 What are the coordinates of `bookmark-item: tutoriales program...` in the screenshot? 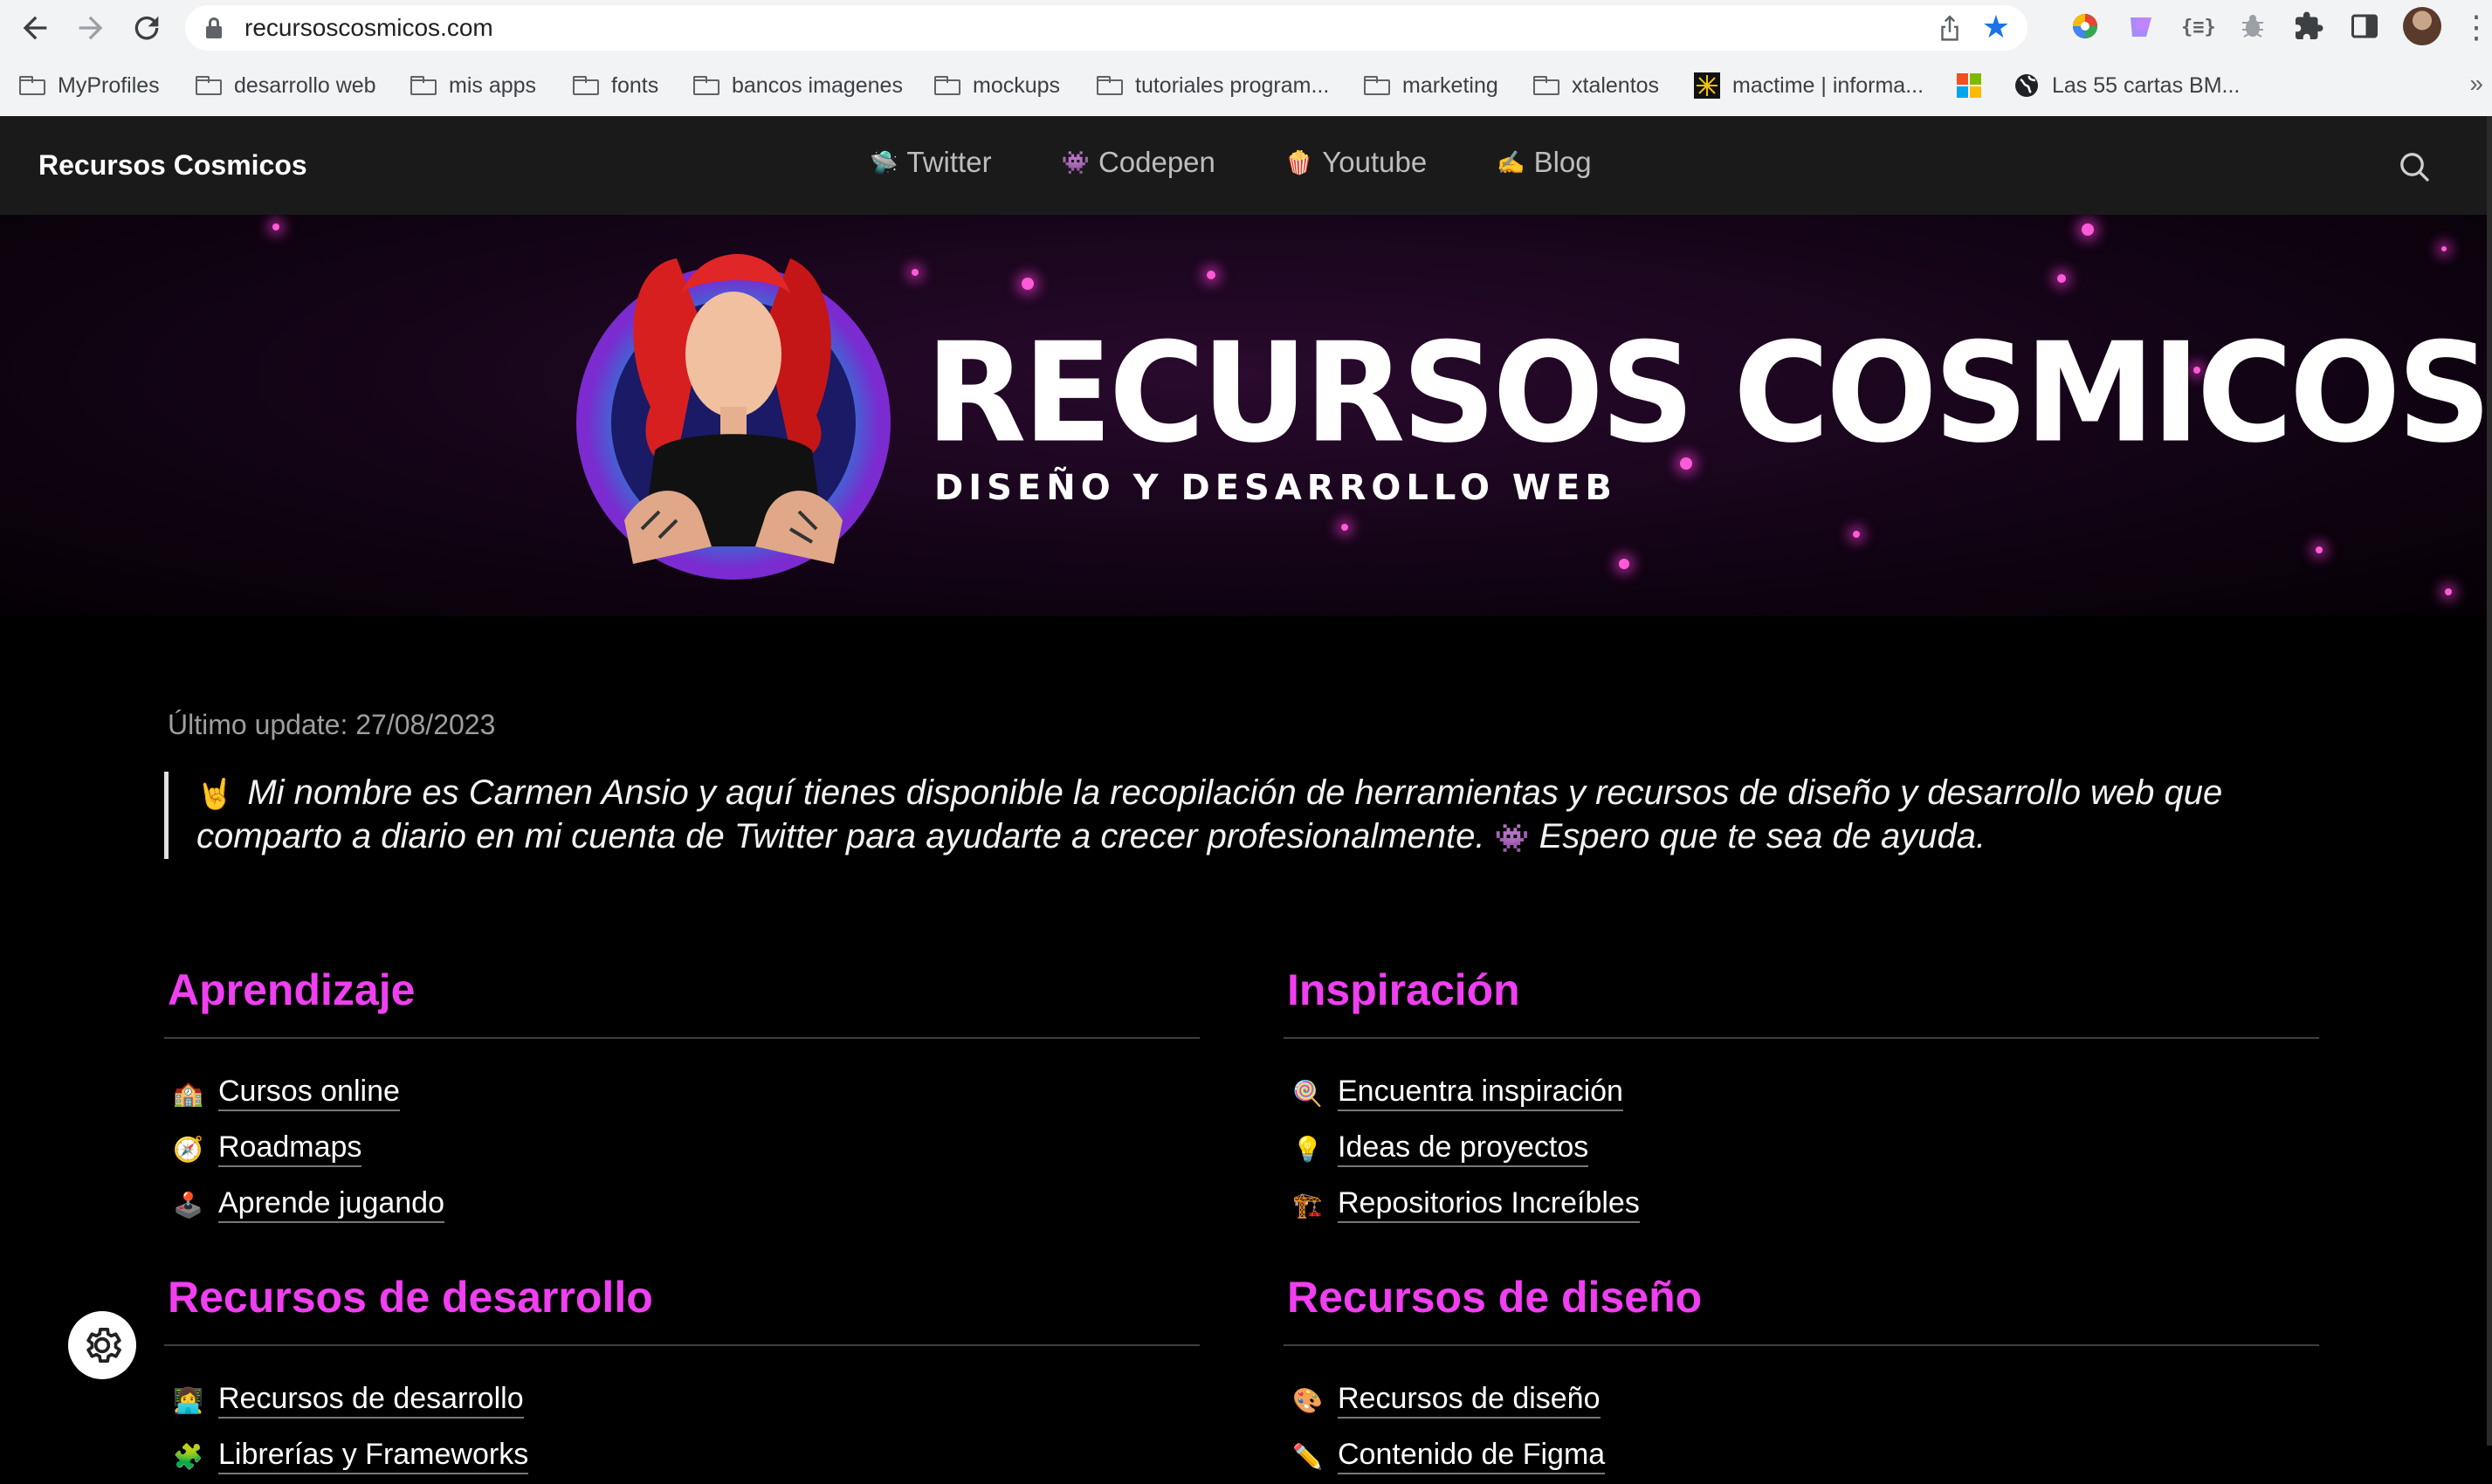 It's located at (1213, 86).